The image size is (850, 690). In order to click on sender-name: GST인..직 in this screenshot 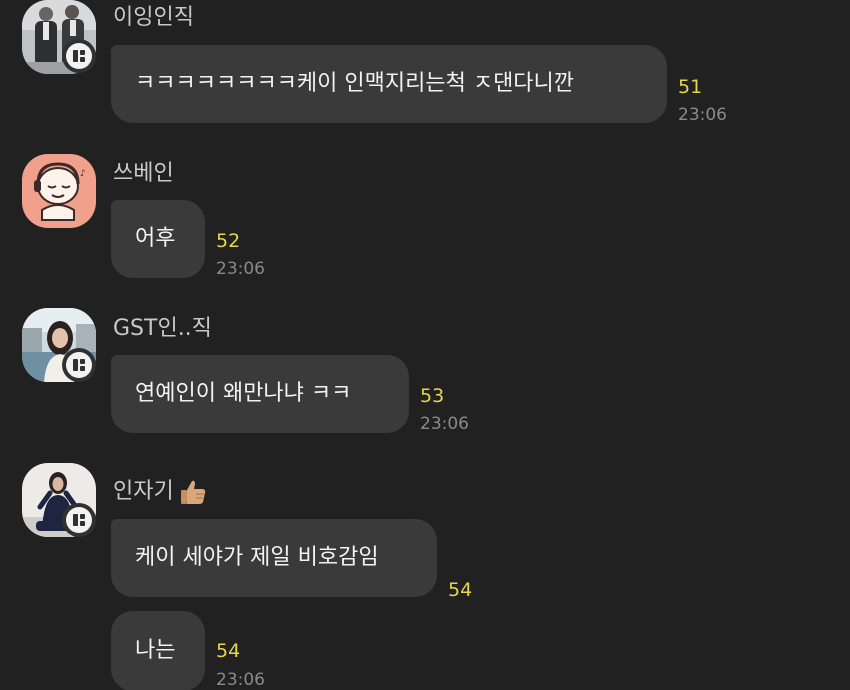, I will do `click(162, 328)`.